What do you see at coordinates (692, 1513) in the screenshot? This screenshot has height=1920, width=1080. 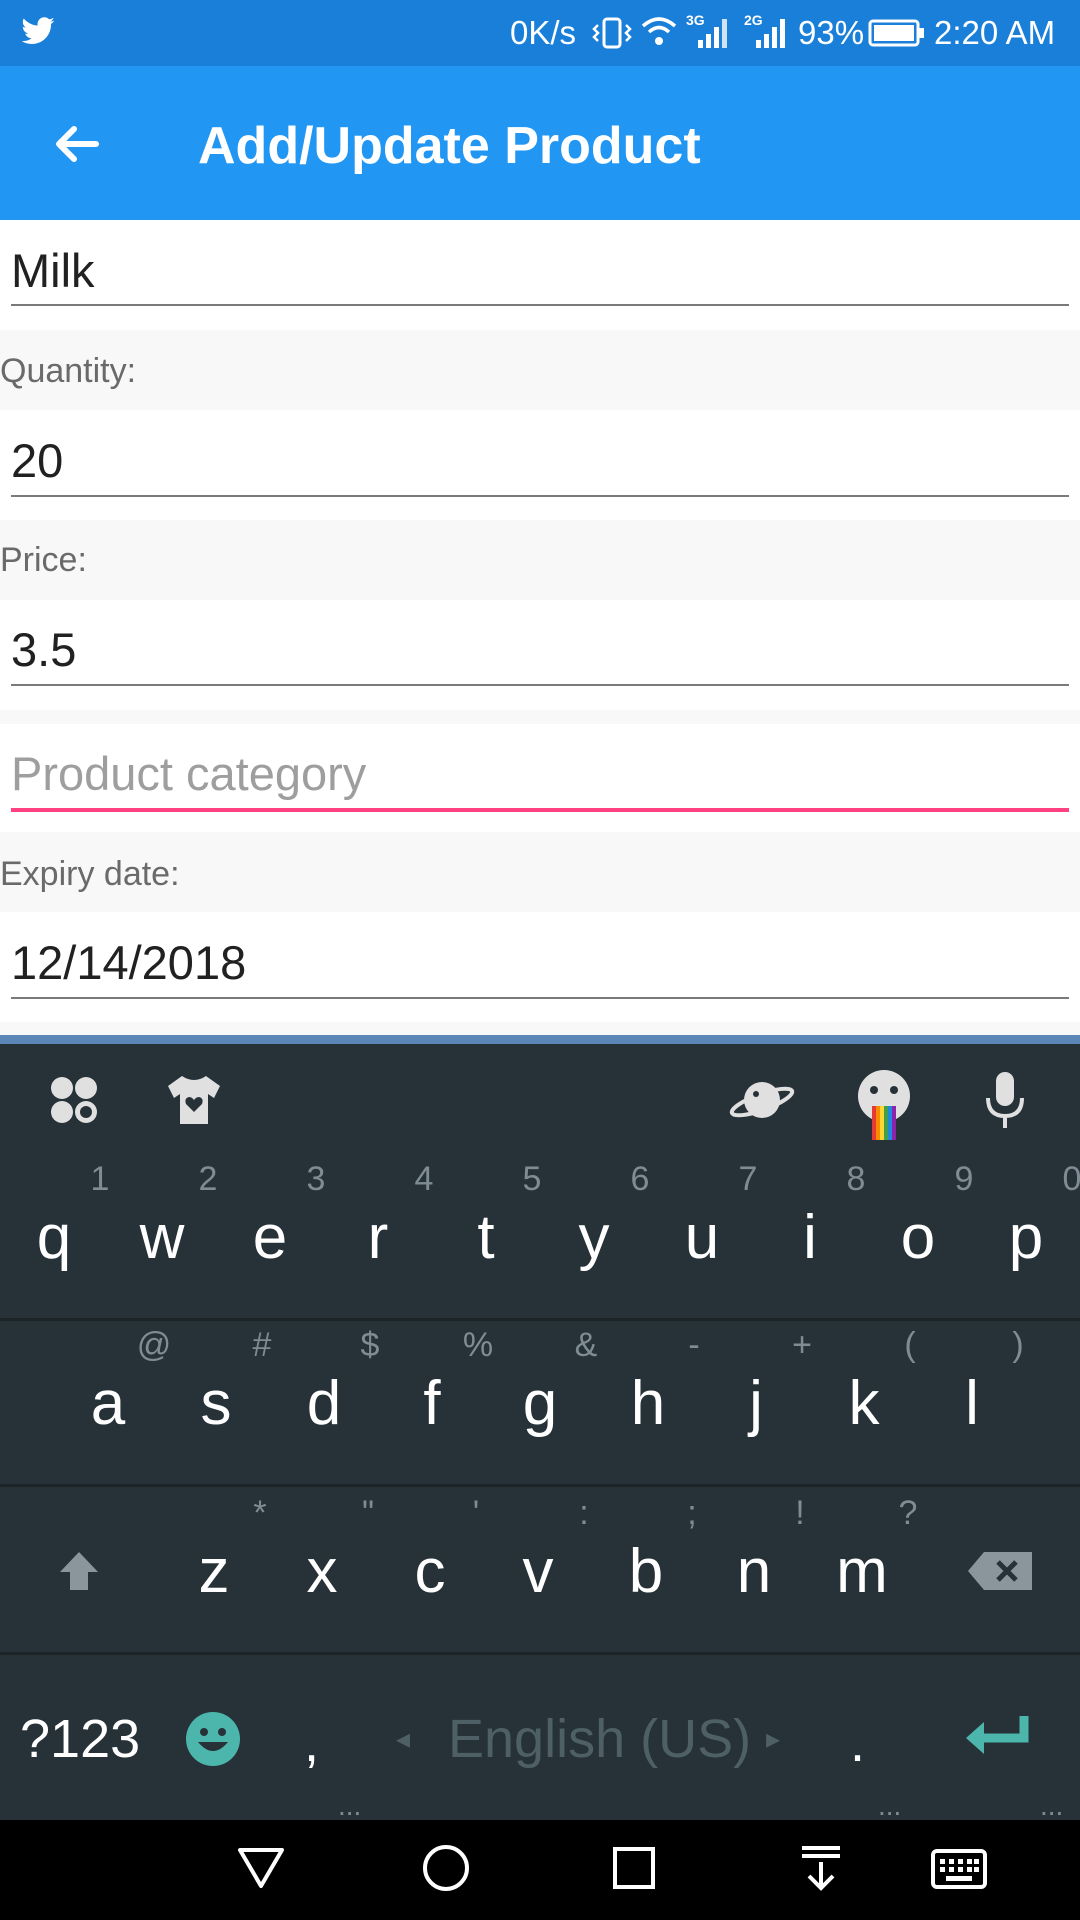 I see `key-hint: ;` at bounding box center [692, 1513].